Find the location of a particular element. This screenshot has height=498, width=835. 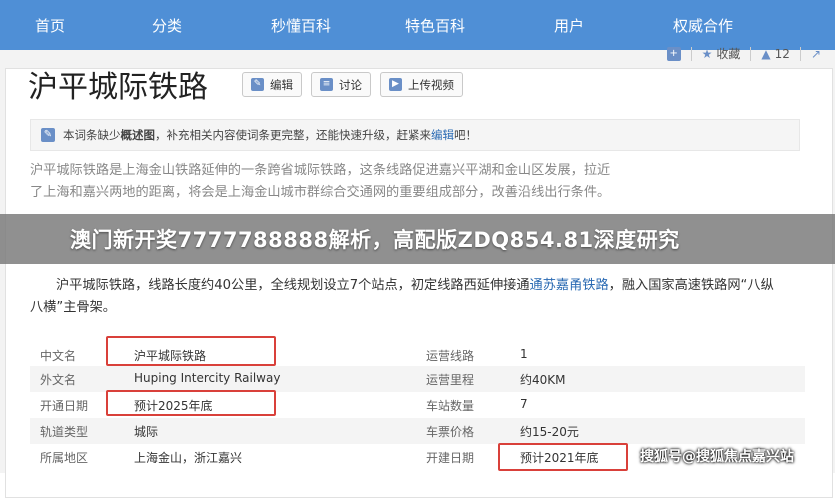

share-icon: ↗ is located at coordinates (815, 53).